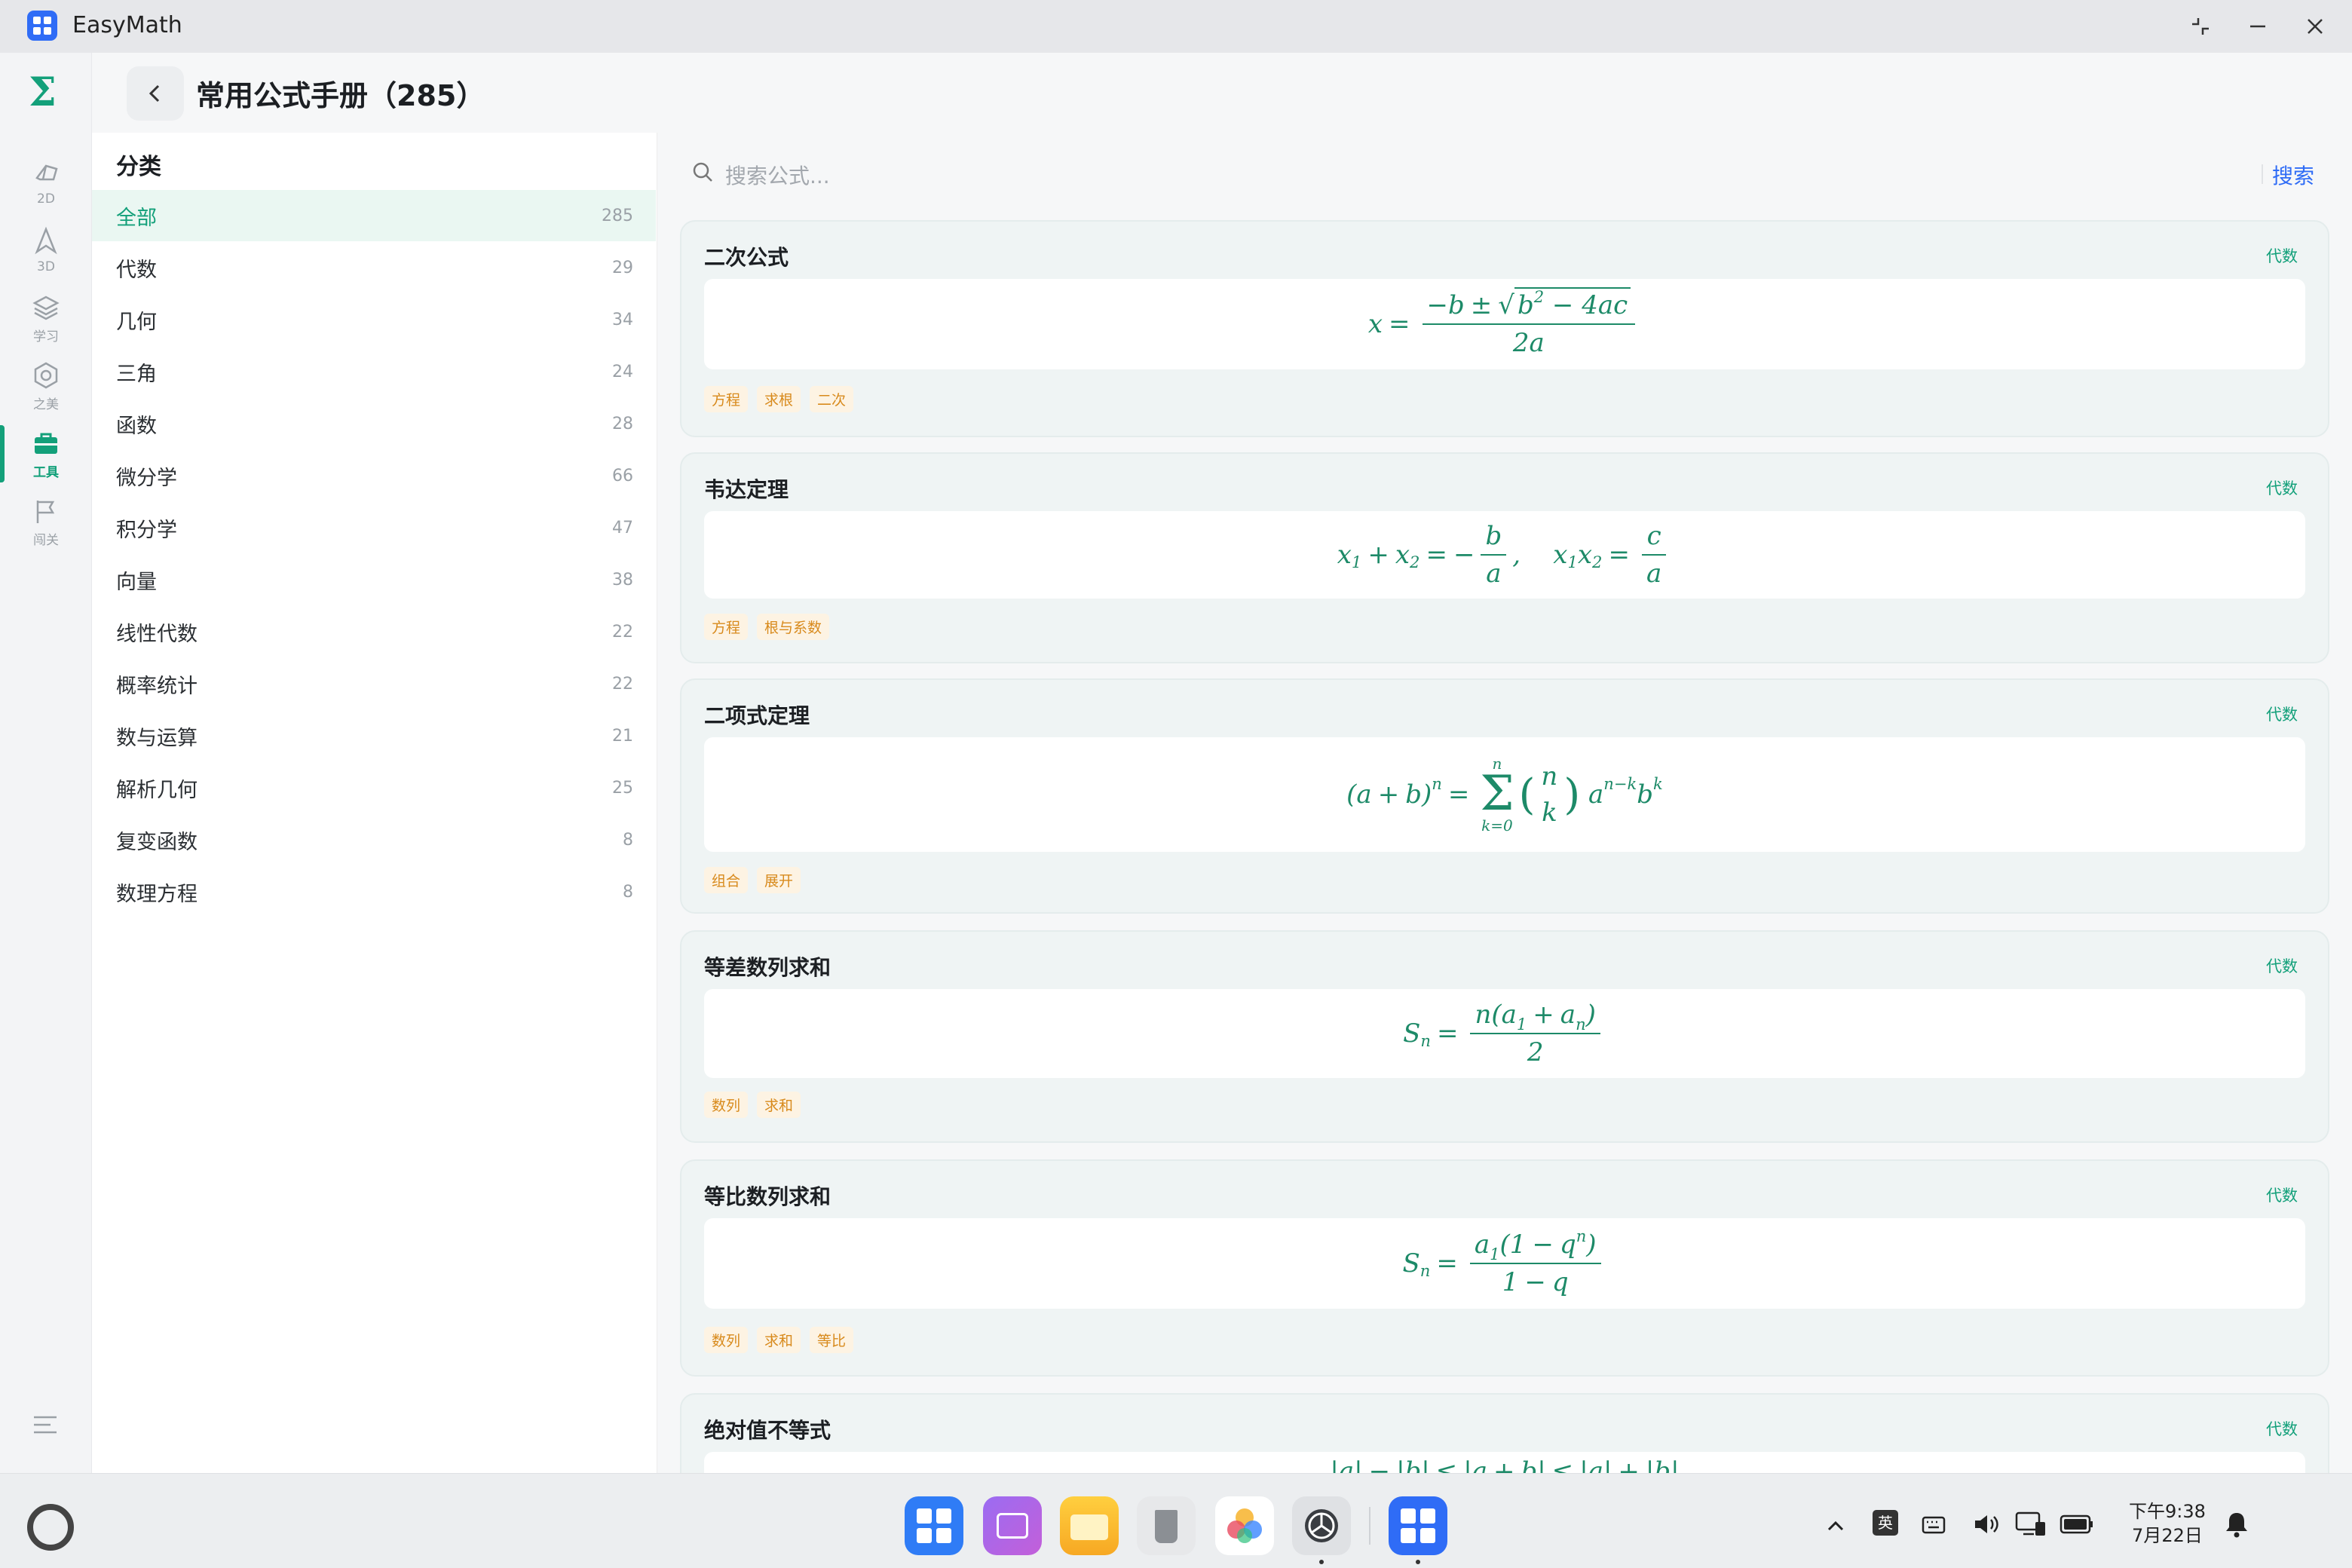 This screenshot has height=1568, width=2352. Describe the element at coordinates (934, 1525) in the screenshot. I see `app-launcher-icon` at that location.